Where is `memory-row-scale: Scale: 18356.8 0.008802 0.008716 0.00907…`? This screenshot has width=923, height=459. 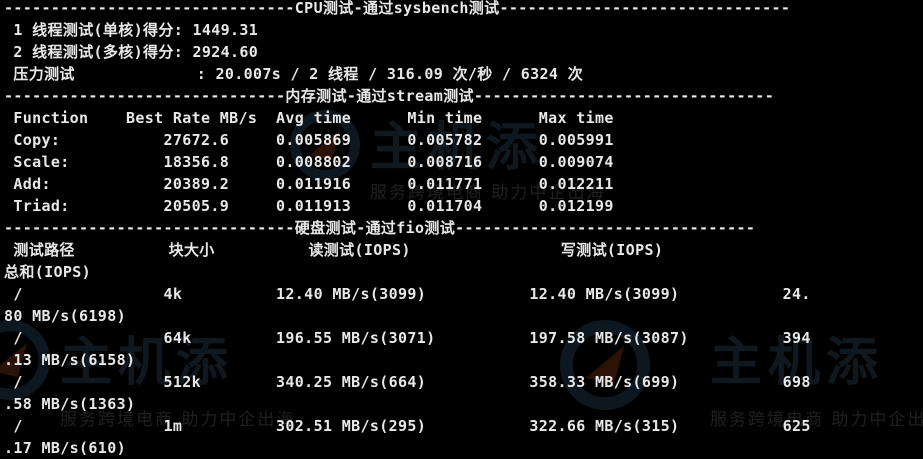
memory-row-scale: Scale: 18356.8 0.008802 0.008716 0.00907… is located at coordinates (309, 162).